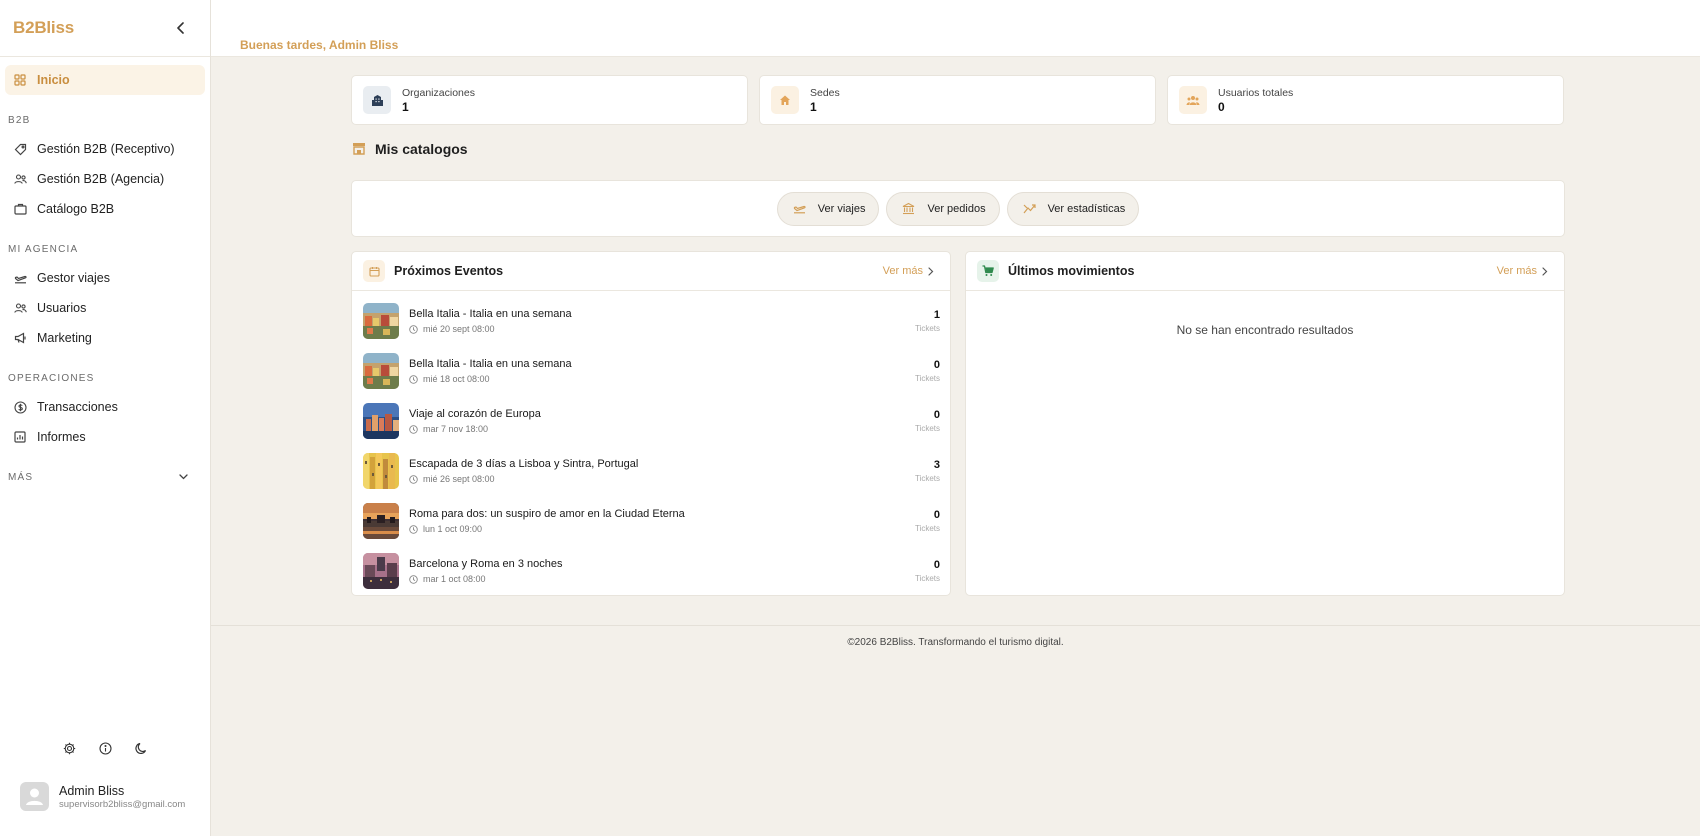 Image resolution: width=1700 pixels, height=836 pixels. What do you see at coordinates (105, 28) in the screenshot?
I see `sidebar-header: B2Bliss` at bounding box center [105, 28].